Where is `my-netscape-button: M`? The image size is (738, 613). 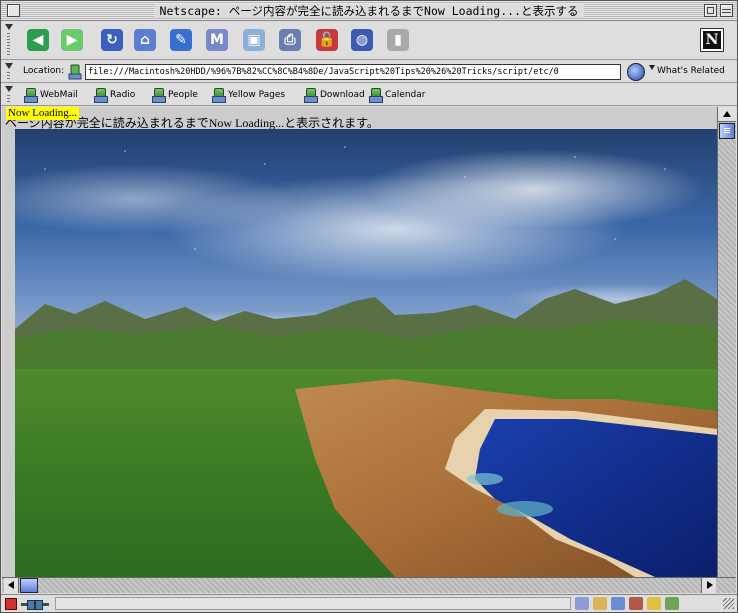
my-netscape-button: M is located at coordinates (217, 40).